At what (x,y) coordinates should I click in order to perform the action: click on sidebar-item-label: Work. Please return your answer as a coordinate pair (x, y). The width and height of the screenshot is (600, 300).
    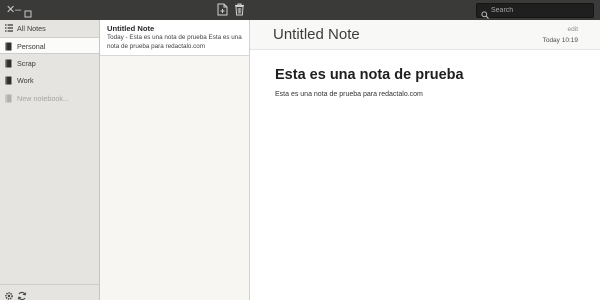
    Looking at the image, I should click on (25, 80).